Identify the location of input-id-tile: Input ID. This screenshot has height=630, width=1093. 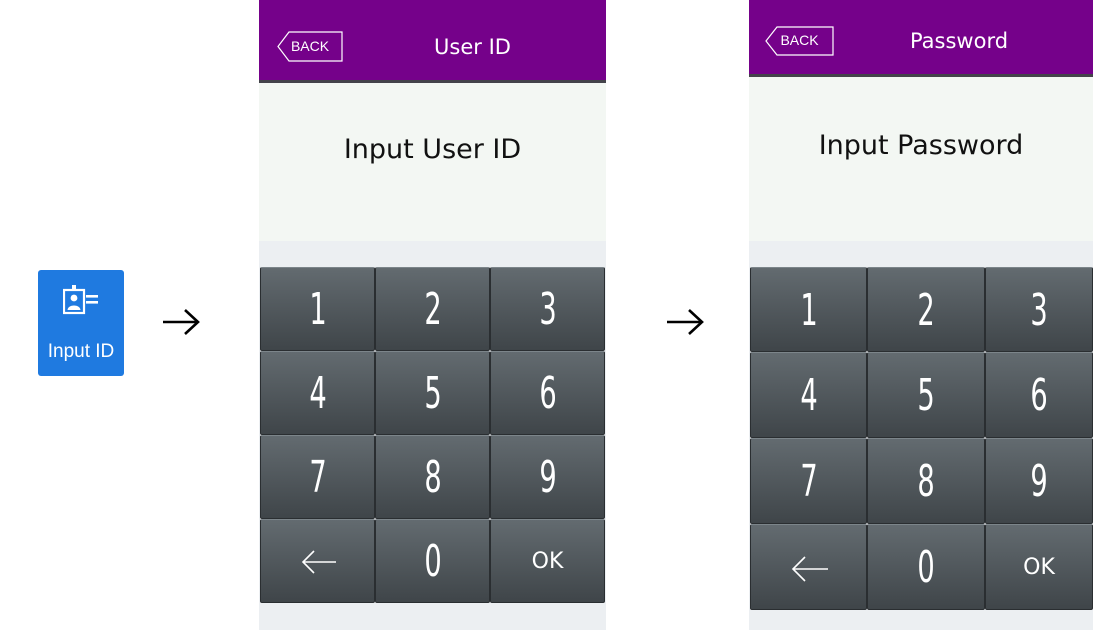
(81, 323).